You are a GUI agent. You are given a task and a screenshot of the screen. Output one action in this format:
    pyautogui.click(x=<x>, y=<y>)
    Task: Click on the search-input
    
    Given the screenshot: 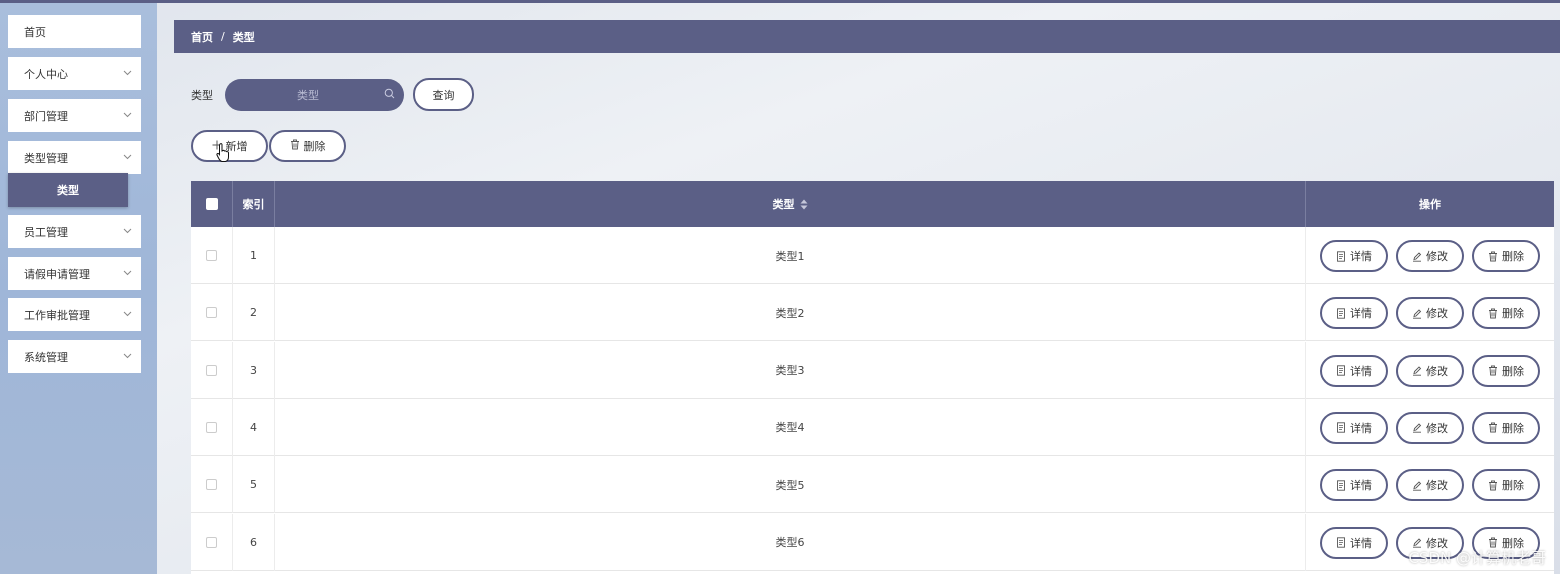 What is the action you would take?
    pyautogui.click(x=300, y=95)
    